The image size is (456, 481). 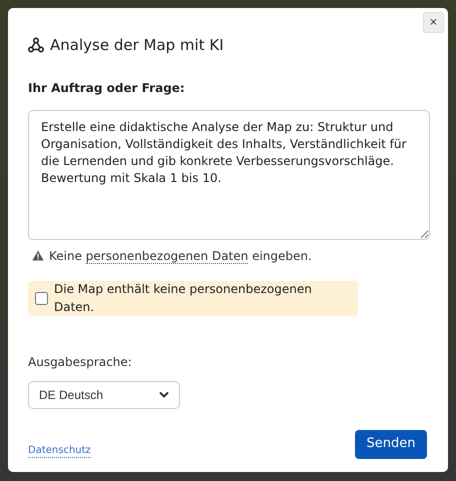 I want to click on chevron-icon, so click(x=164, y=394).